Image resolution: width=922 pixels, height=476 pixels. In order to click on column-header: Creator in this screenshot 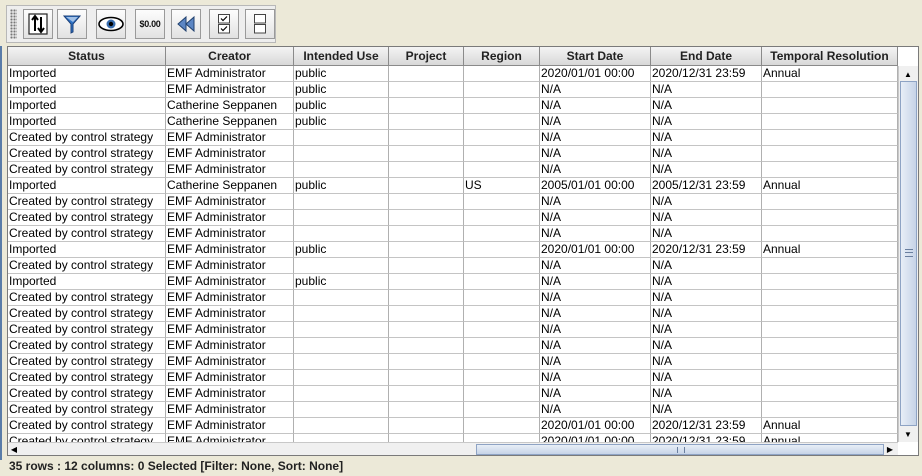, I will do `click(230, 56)`.